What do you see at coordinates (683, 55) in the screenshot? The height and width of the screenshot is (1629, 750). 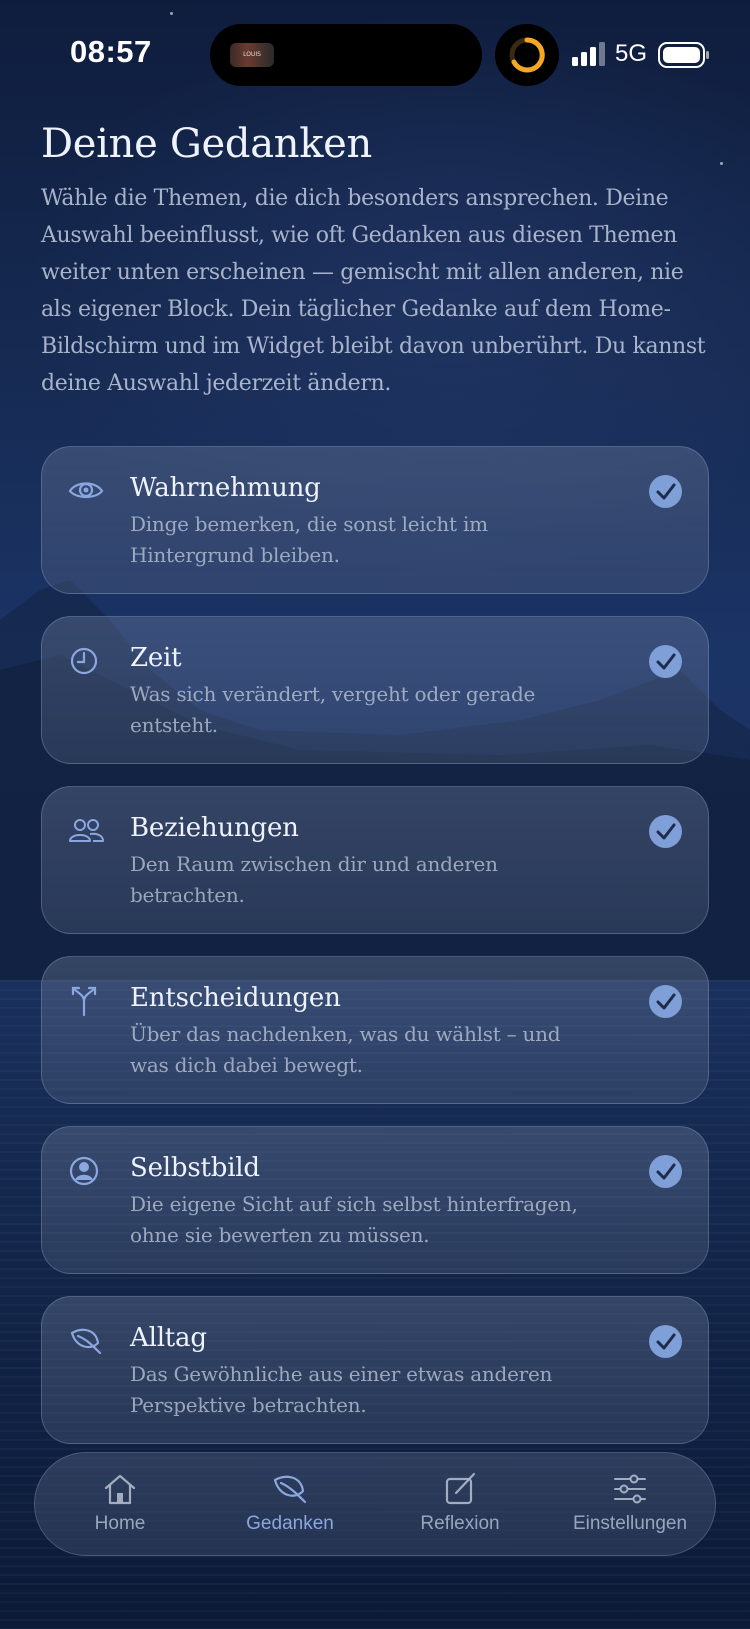 I see `battery-icon` at bounding box center [683, 55].